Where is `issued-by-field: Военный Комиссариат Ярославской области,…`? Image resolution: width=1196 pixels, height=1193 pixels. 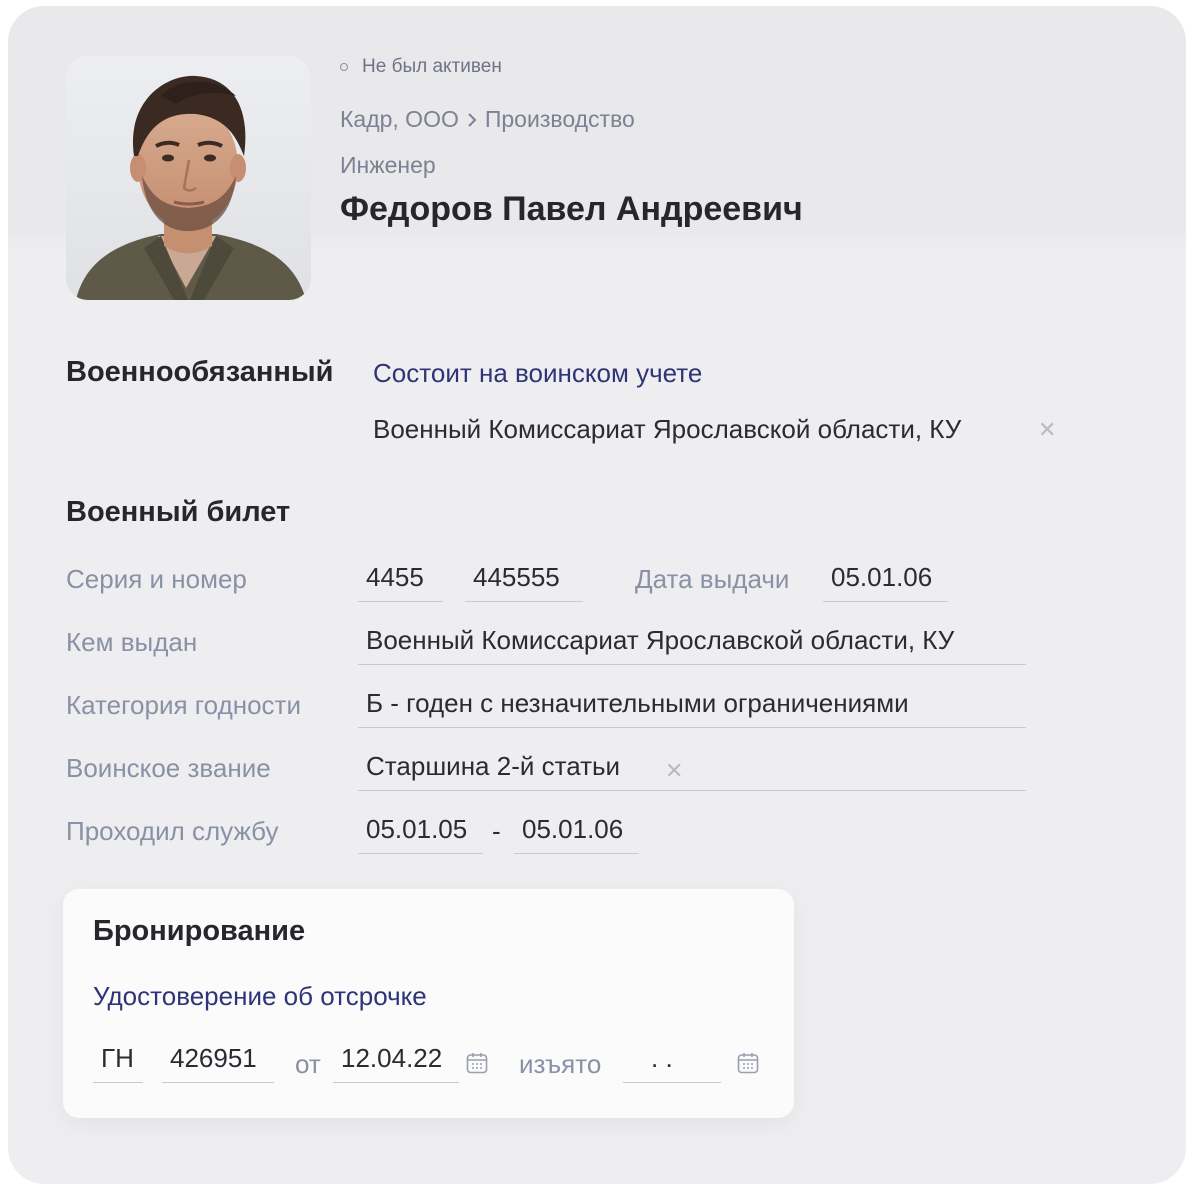 issued-by-field: Военный Комиссариат Ярославской области,… is located at coordinates (692, 644).